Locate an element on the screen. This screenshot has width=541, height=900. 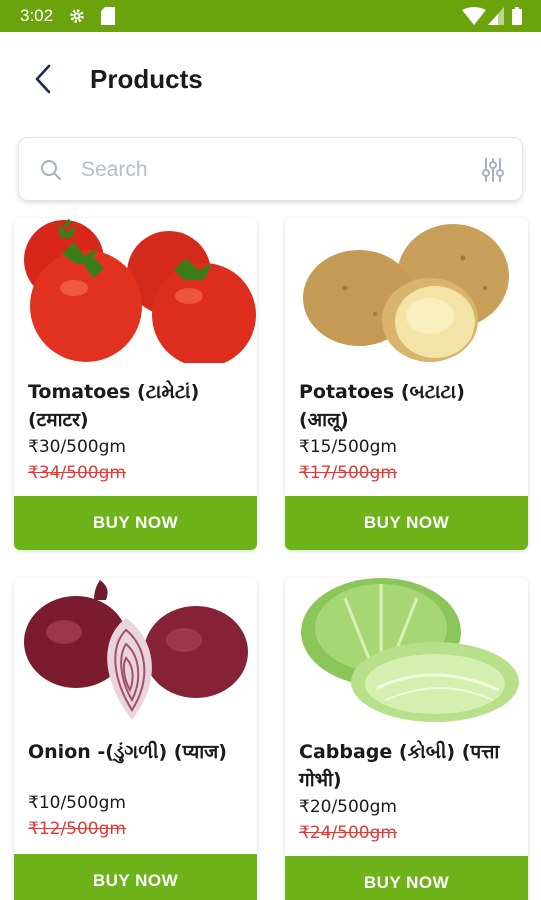
product-mrp: ₹34/500gm is located at coordinates (77, 473).